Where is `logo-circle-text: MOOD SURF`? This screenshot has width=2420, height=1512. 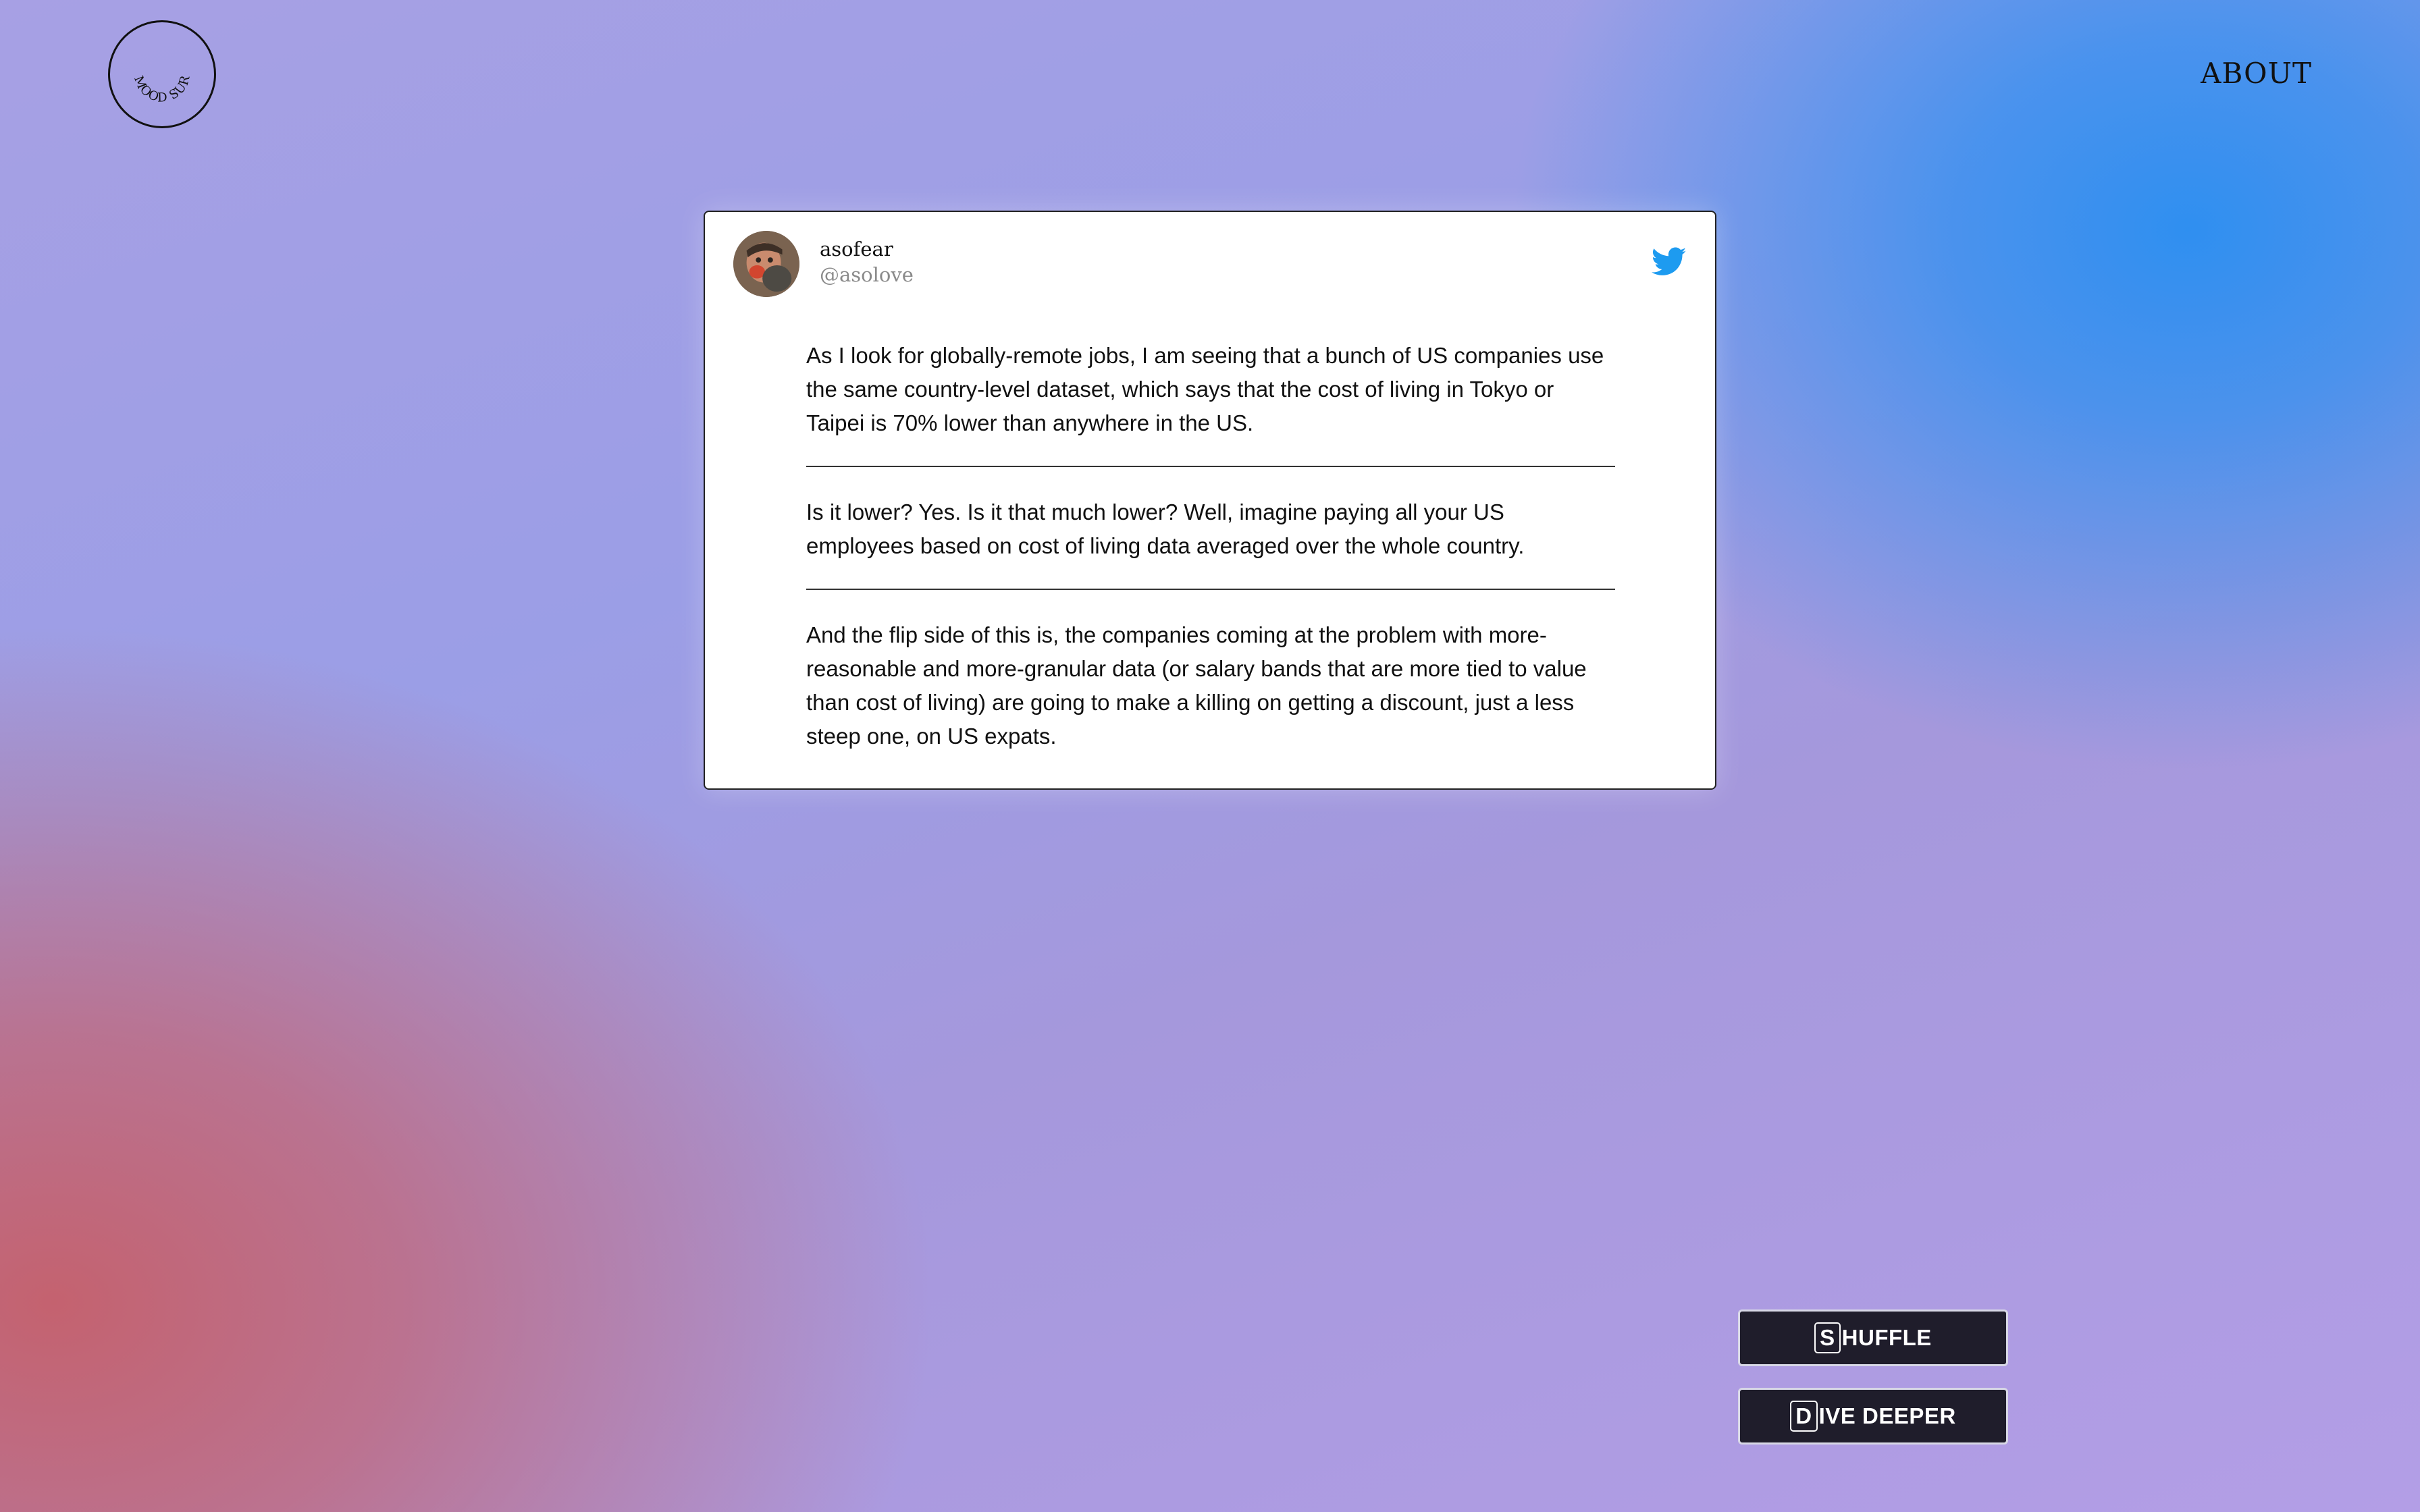 logo-circle-text: MOOD SURF is located at coordinates (151, 63).